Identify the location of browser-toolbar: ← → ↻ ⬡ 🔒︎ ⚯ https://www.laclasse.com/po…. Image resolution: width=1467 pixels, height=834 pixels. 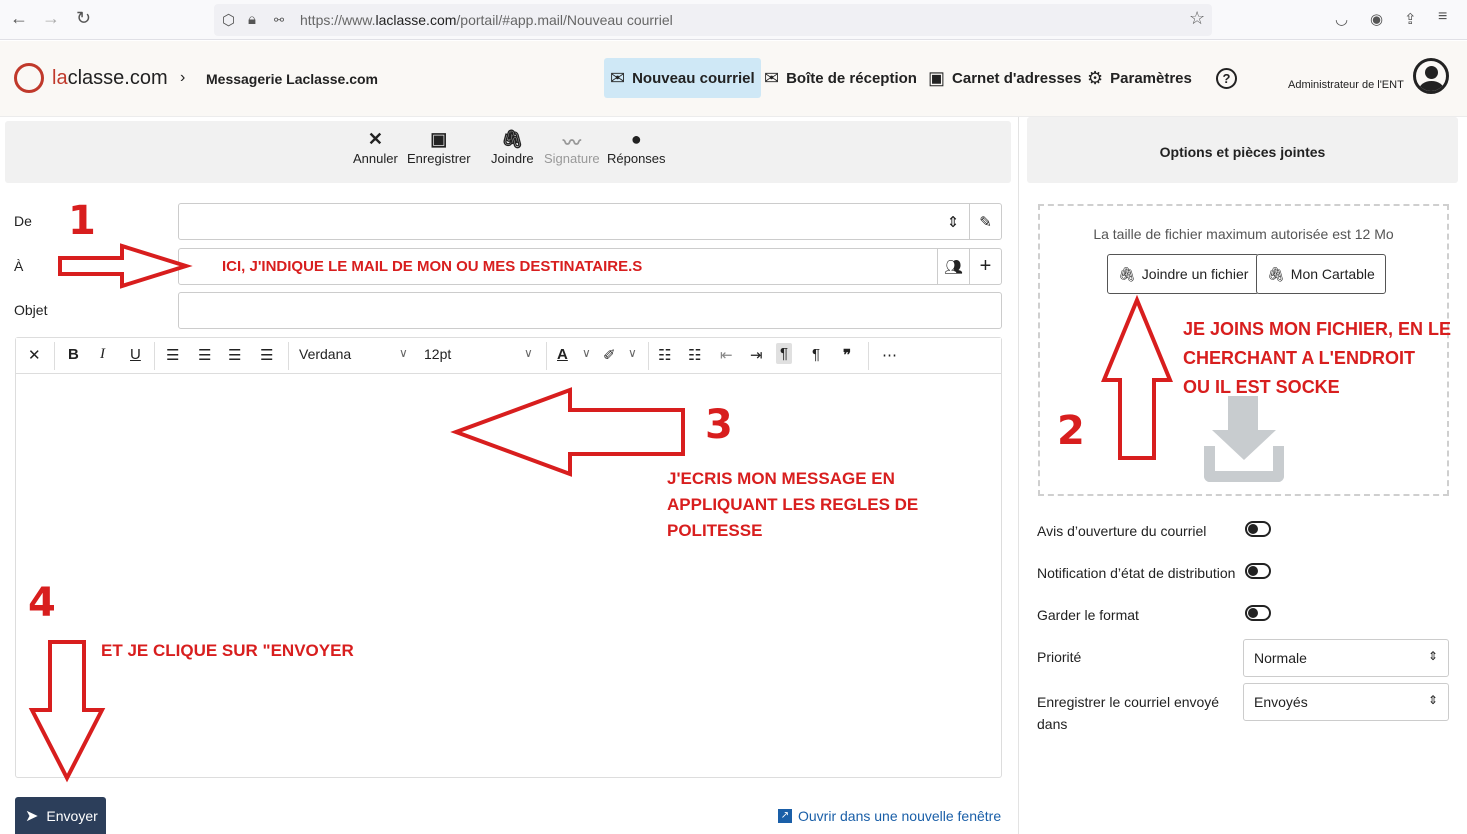
(733, 20).